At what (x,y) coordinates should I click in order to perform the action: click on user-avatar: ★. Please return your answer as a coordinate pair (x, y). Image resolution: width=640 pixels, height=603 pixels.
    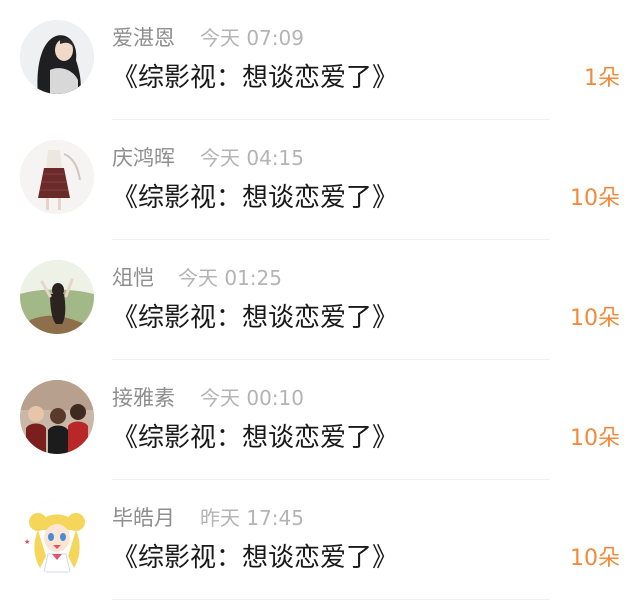
    Looking at the image, I should click on (57, 537).